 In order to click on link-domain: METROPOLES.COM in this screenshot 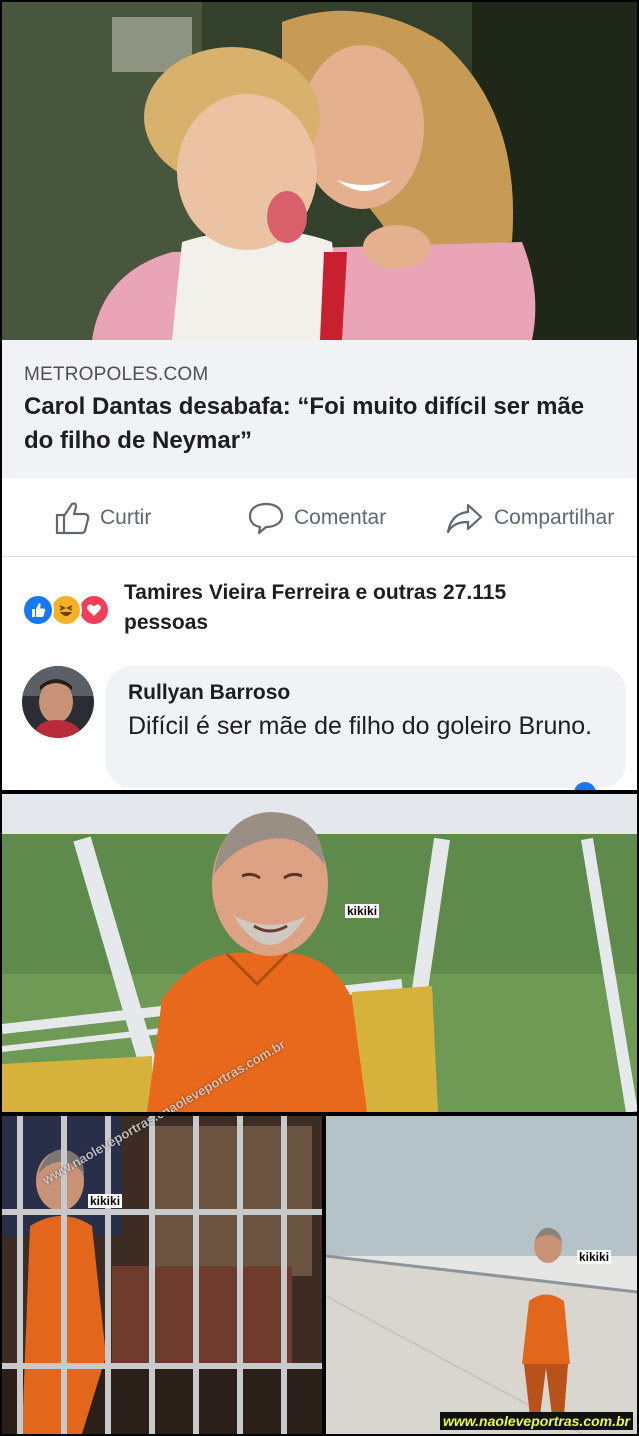, I will do `click(116, 374)`.